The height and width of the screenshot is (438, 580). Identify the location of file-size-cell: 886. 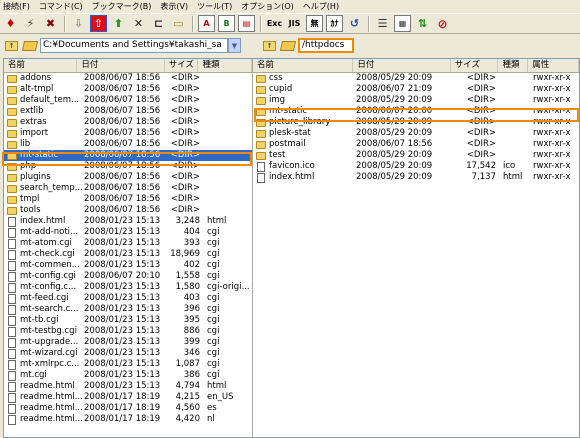
(191, 331).